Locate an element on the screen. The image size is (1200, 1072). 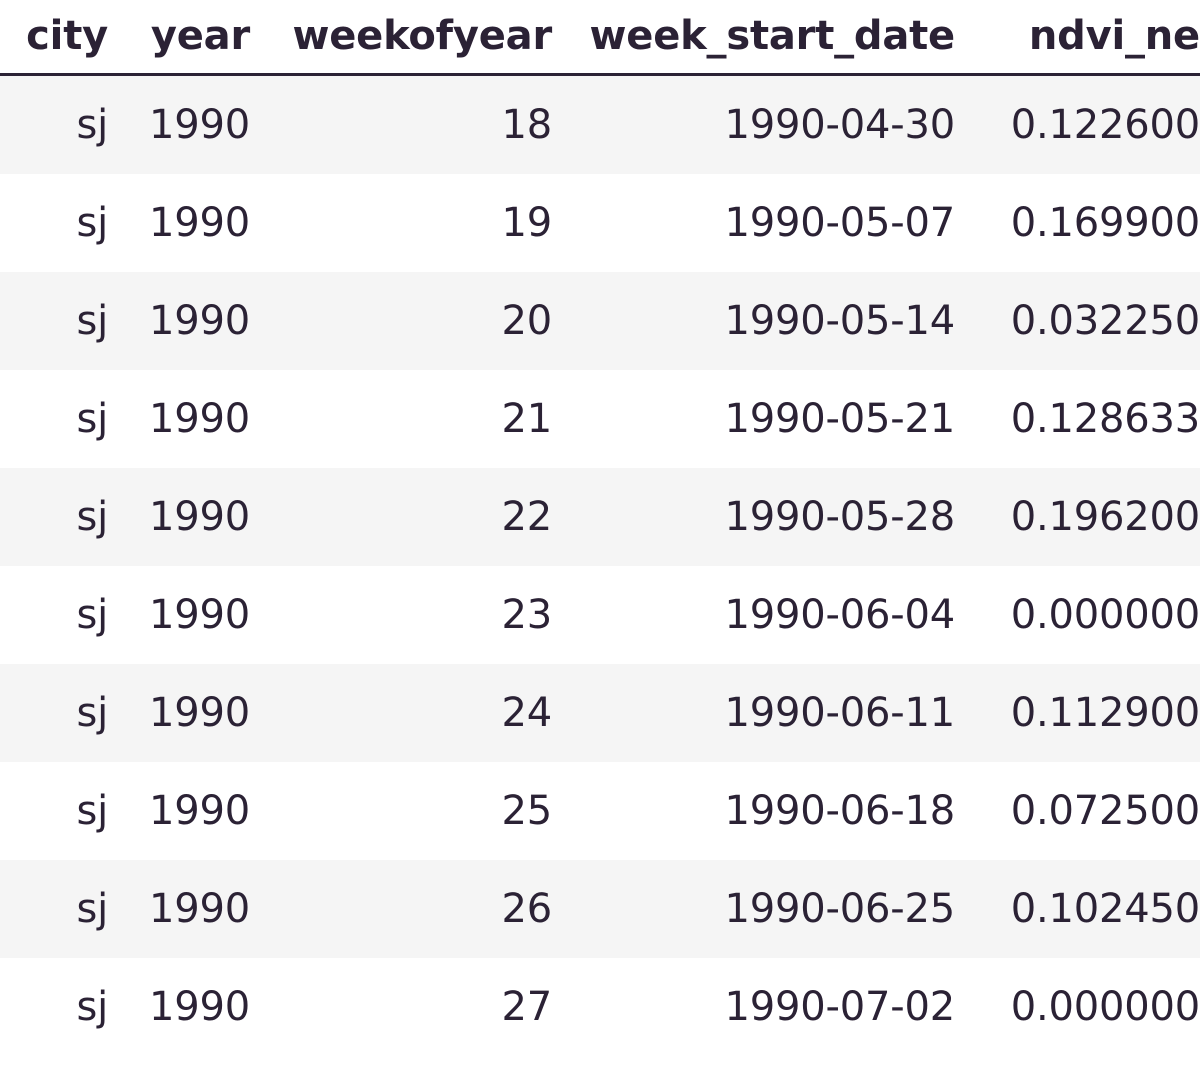
column-header-week-start-date: week_start_date is located at coordinates (753, 37).